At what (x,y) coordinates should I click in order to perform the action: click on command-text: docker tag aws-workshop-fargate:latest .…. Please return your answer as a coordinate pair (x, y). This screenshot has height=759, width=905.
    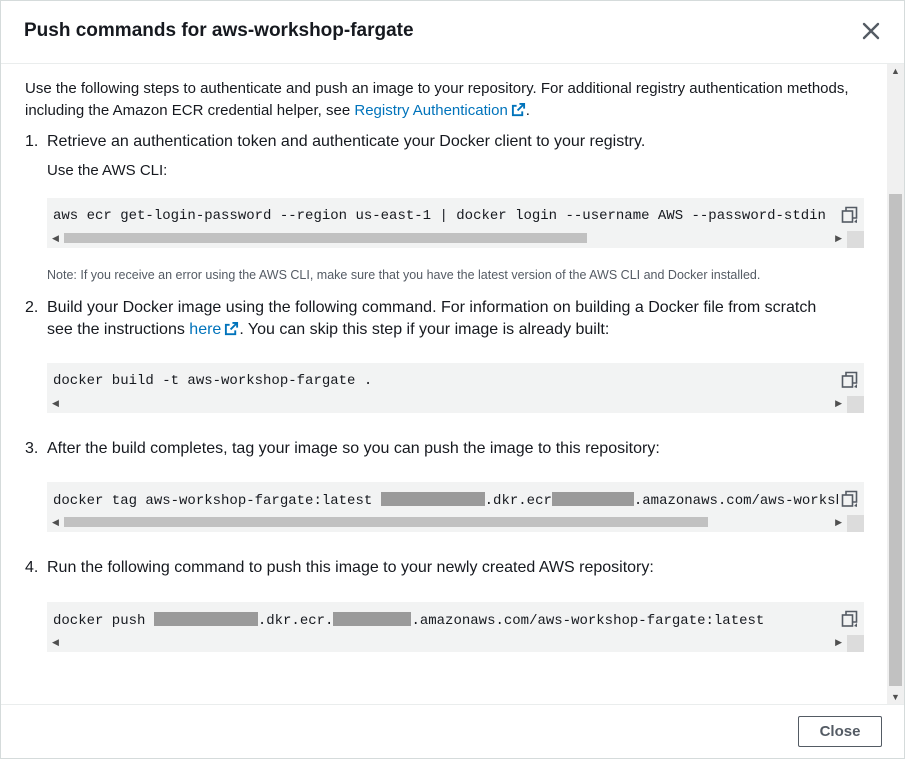
    Looking at the image, I should click on (445, 500).